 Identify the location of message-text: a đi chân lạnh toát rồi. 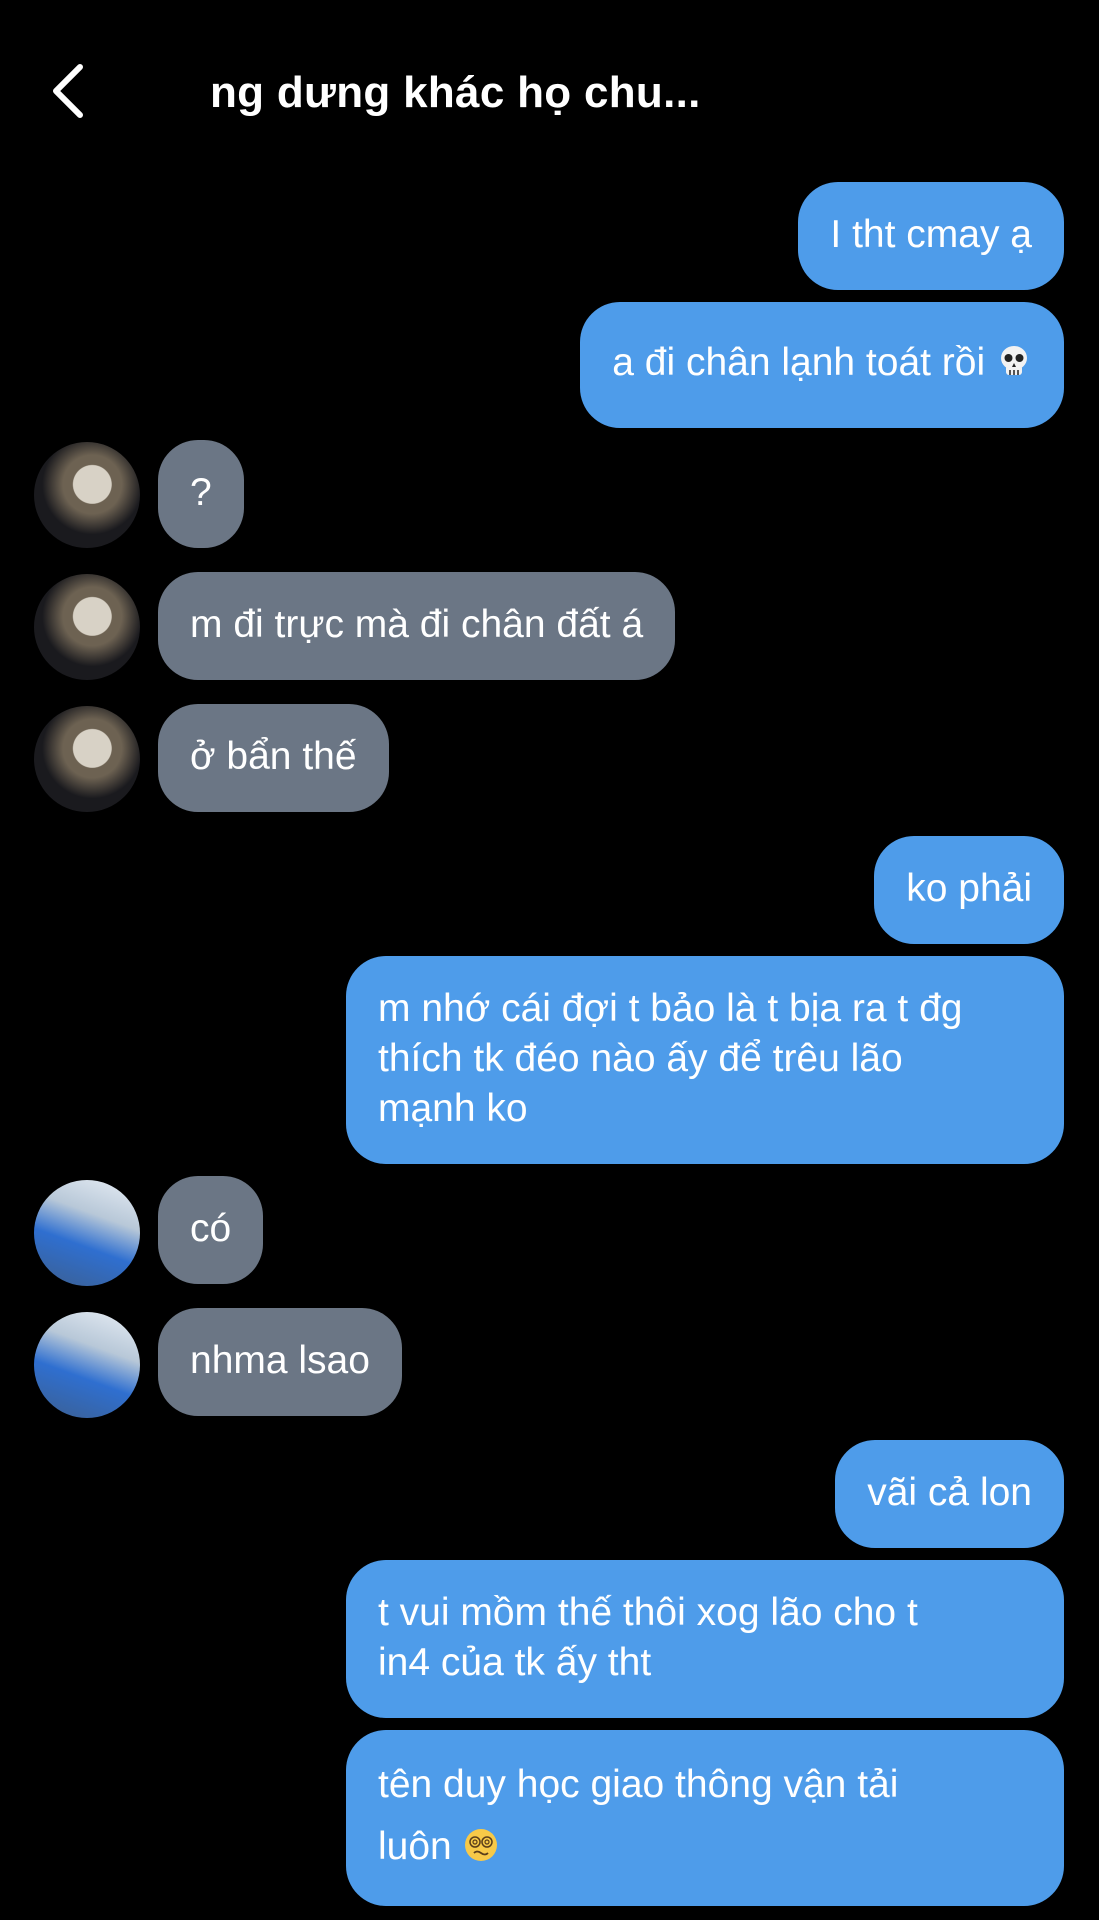
(799, 362).